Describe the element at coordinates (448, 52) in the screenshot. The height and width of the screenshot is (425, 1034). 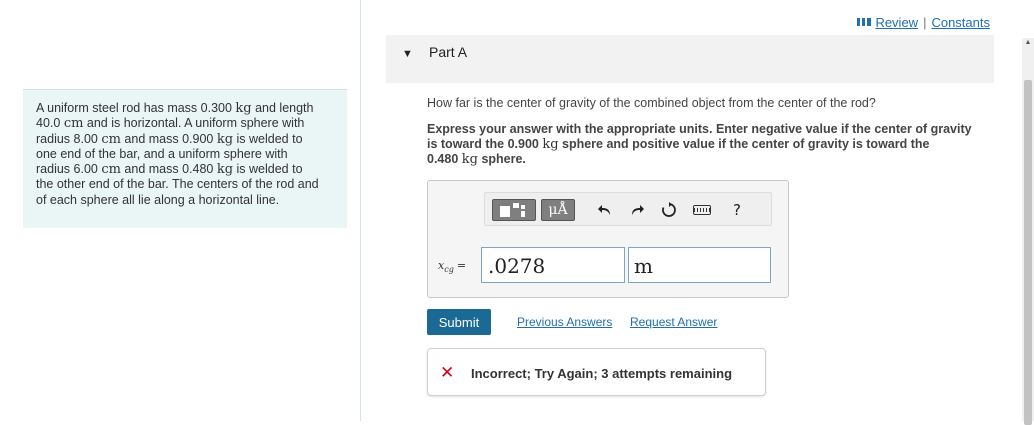
I see `part-title: Part A` at that location.